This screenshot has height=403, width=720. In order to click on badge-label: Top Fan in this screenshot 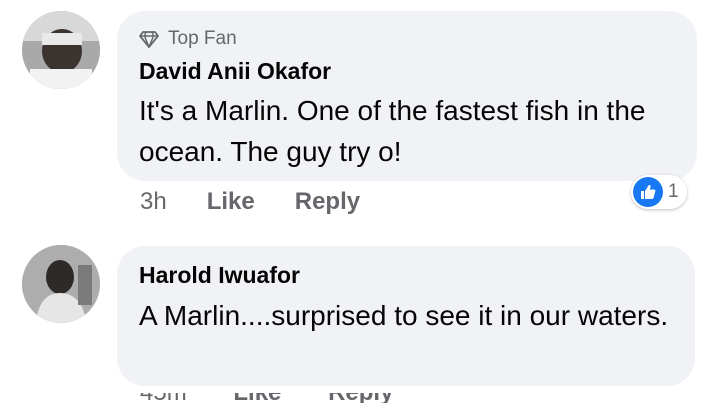, I will do `click(202, 38)`.